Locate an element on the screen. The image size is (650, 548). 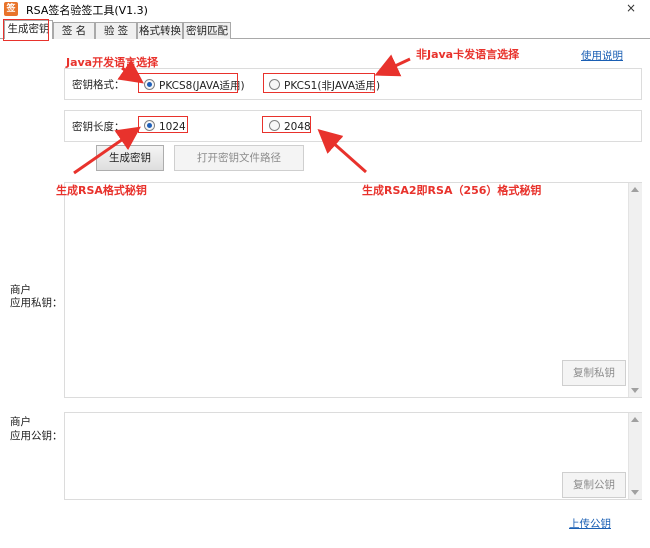
tab-key-match: 密钥匹配 is located at coordinates (207, 30).